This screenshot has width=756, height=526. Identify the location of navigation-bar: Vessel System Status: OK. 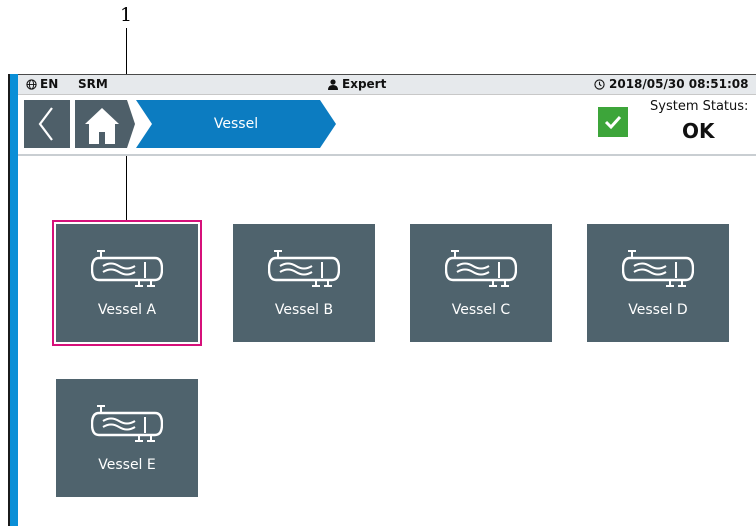
(387, 125).